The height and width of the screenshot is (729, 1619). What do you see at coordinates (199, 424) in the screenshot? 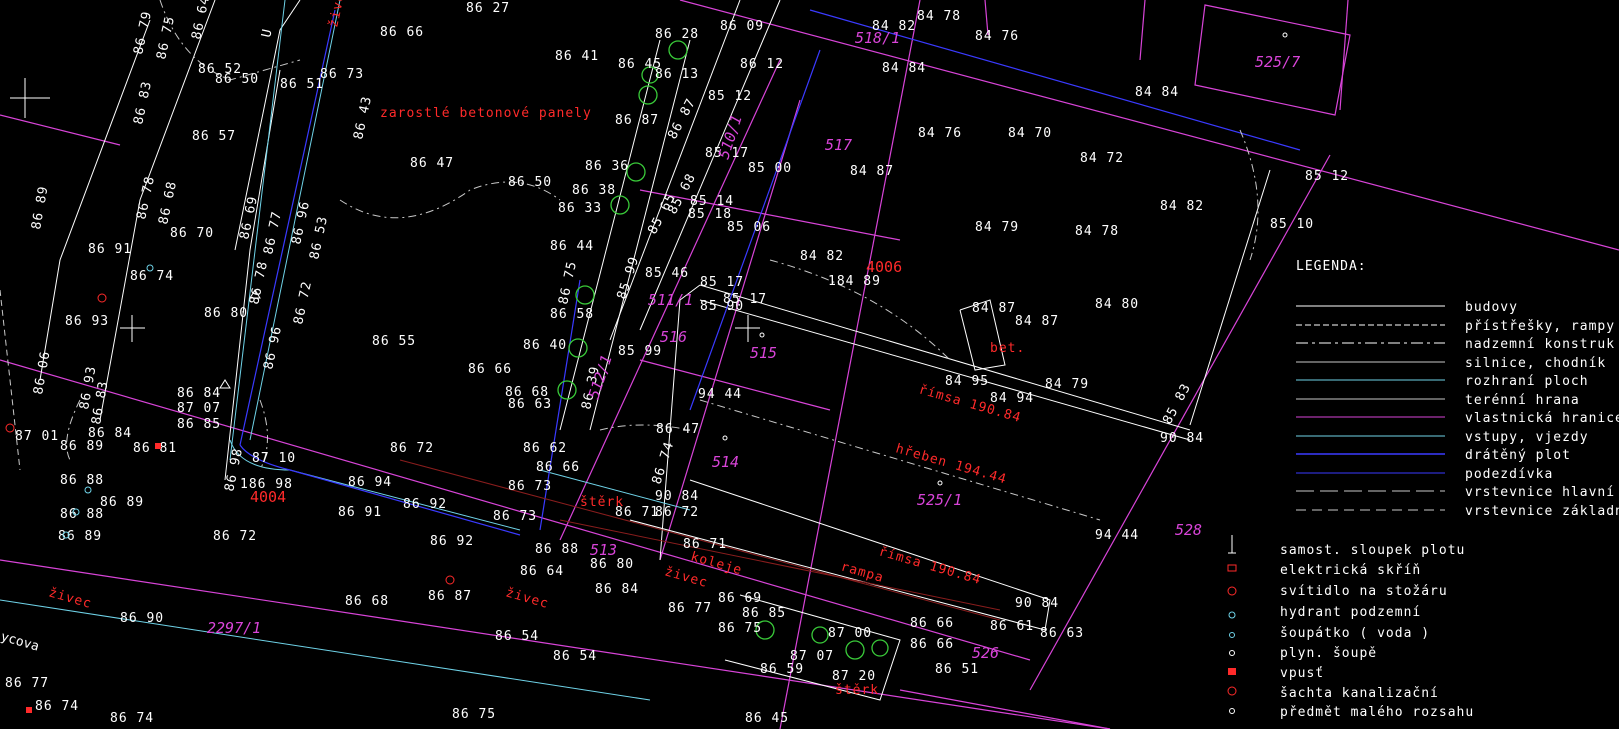
I see `elevation-label: 86 85` at bounding box center [199, 424].